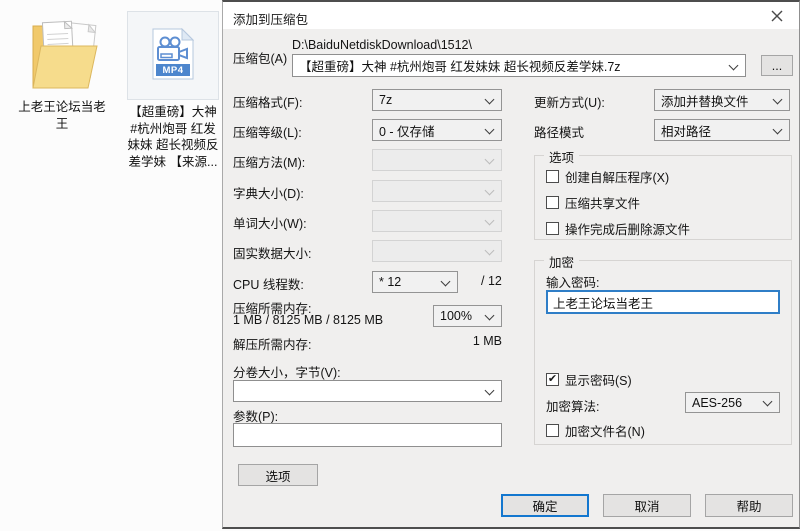 The image size is (800, 531). Describe the element at coordinates (562, 156) in the screenshot. I see `options-group-legend: 选项` at that location.